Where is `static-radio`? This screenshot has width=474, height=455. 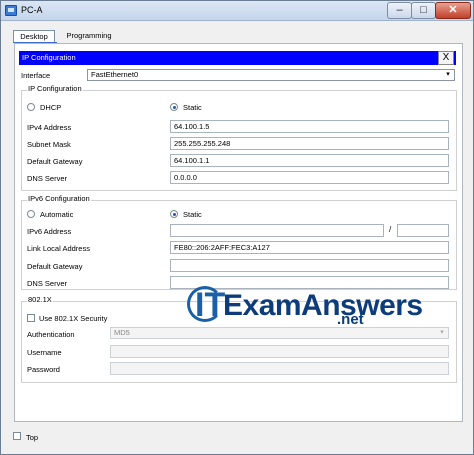
static-radio is located at coordinates (174, 107).